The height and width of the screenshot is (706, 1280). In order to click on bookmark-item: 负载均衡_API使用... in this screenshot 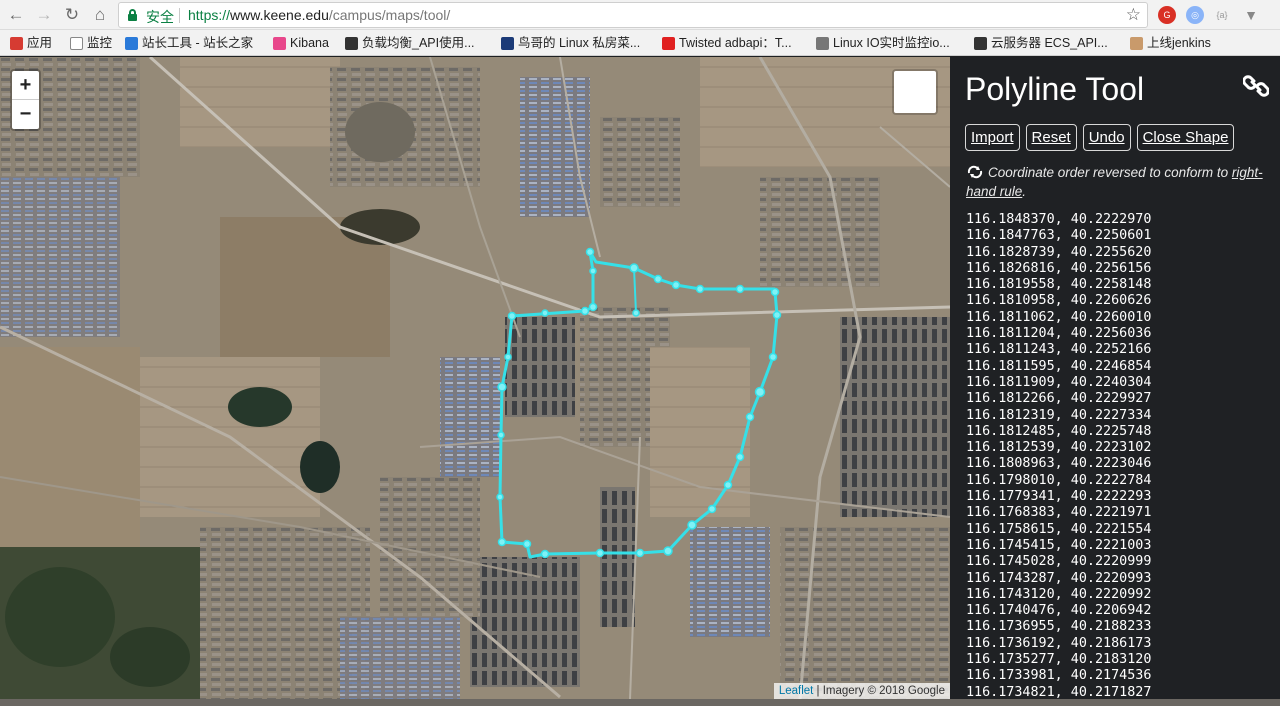, I will do `click(410, 43)`.